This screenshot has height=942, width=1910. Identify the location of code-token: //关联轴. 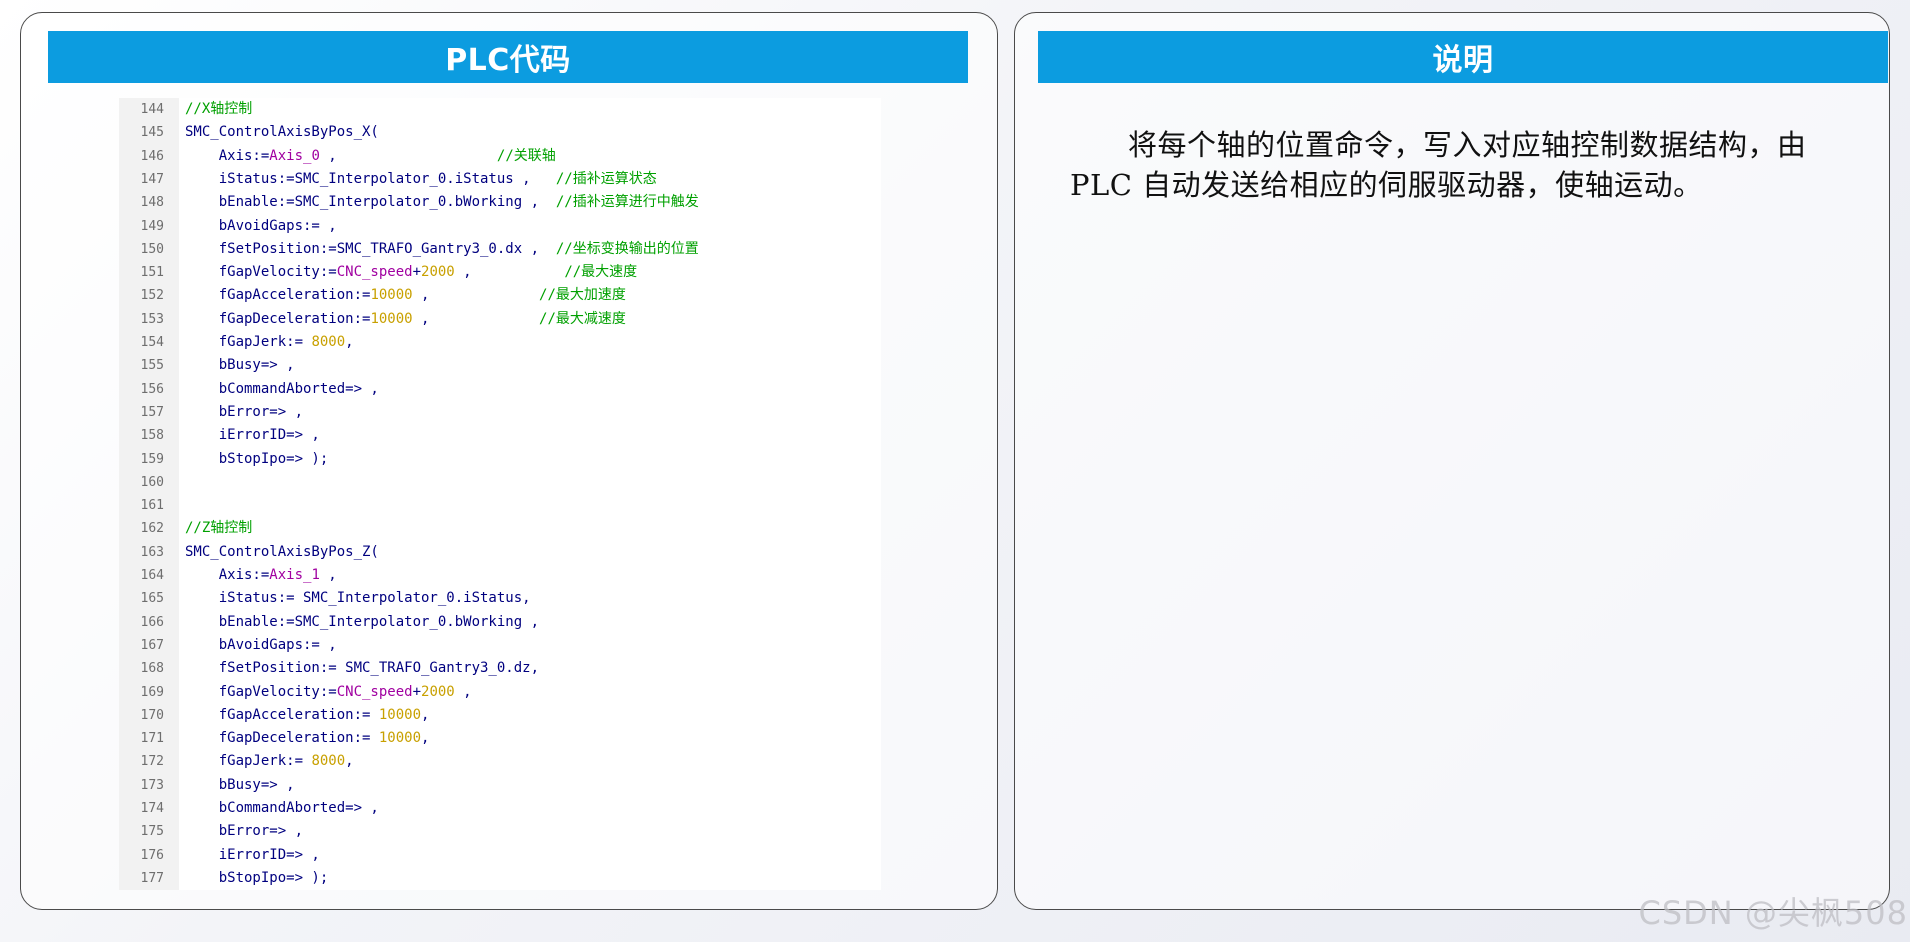
(526, 155).